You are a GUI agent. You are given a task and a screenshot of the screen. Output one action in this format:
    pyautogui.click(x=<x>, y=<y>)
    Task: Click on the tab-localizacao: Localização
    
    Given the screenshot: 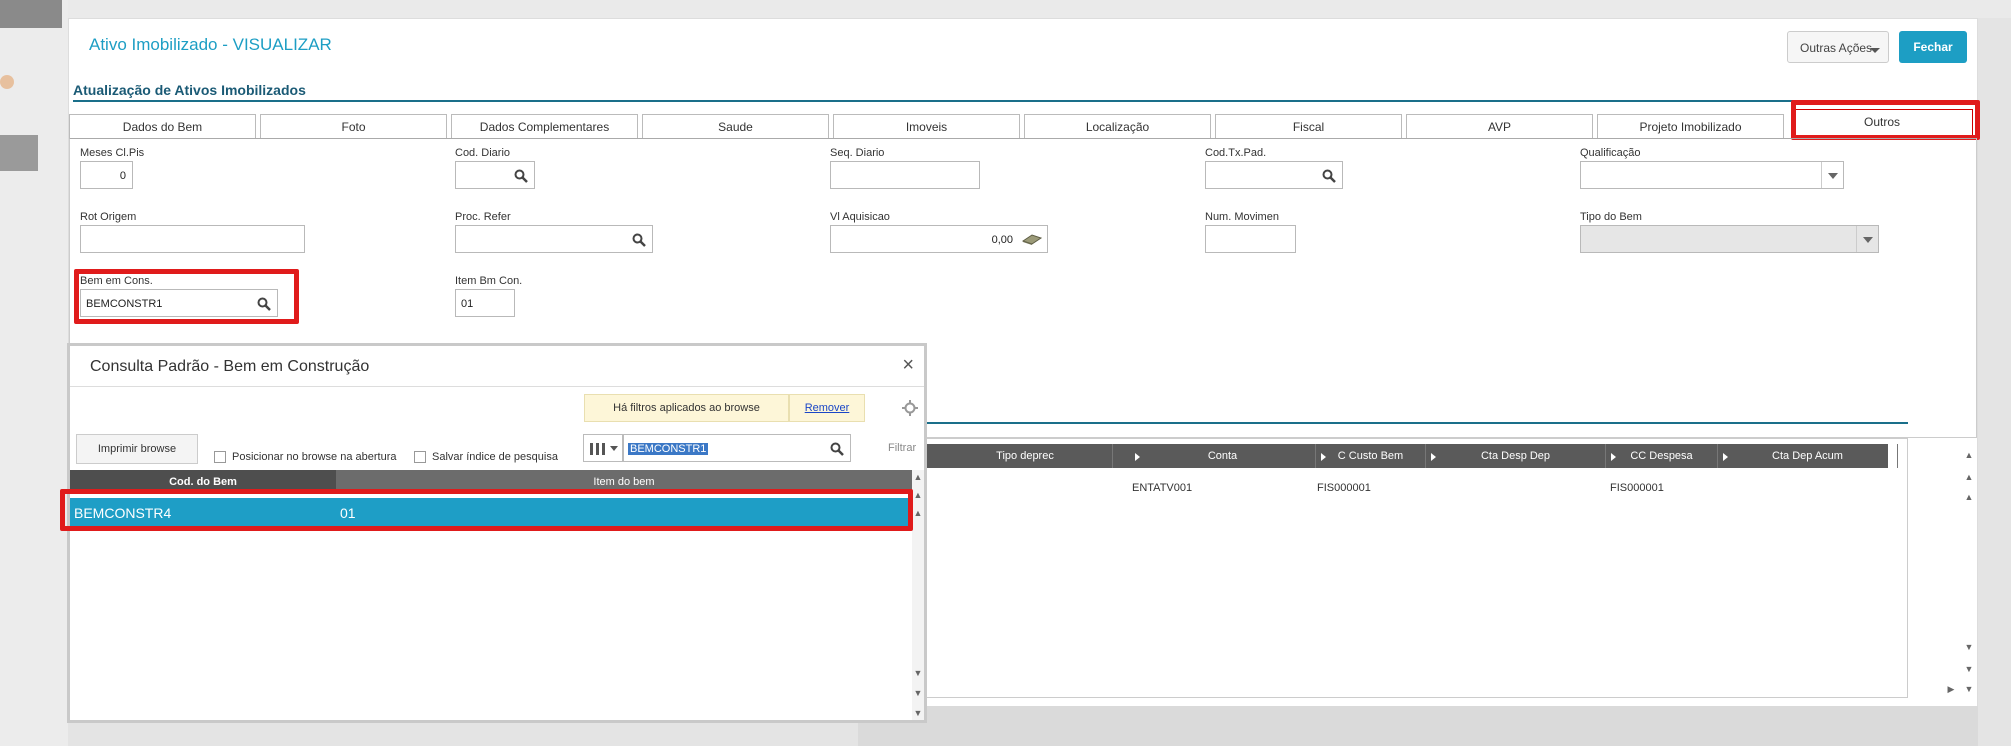 What is the action you would take?
    pyautogui.click(x=1117, y=126)
    